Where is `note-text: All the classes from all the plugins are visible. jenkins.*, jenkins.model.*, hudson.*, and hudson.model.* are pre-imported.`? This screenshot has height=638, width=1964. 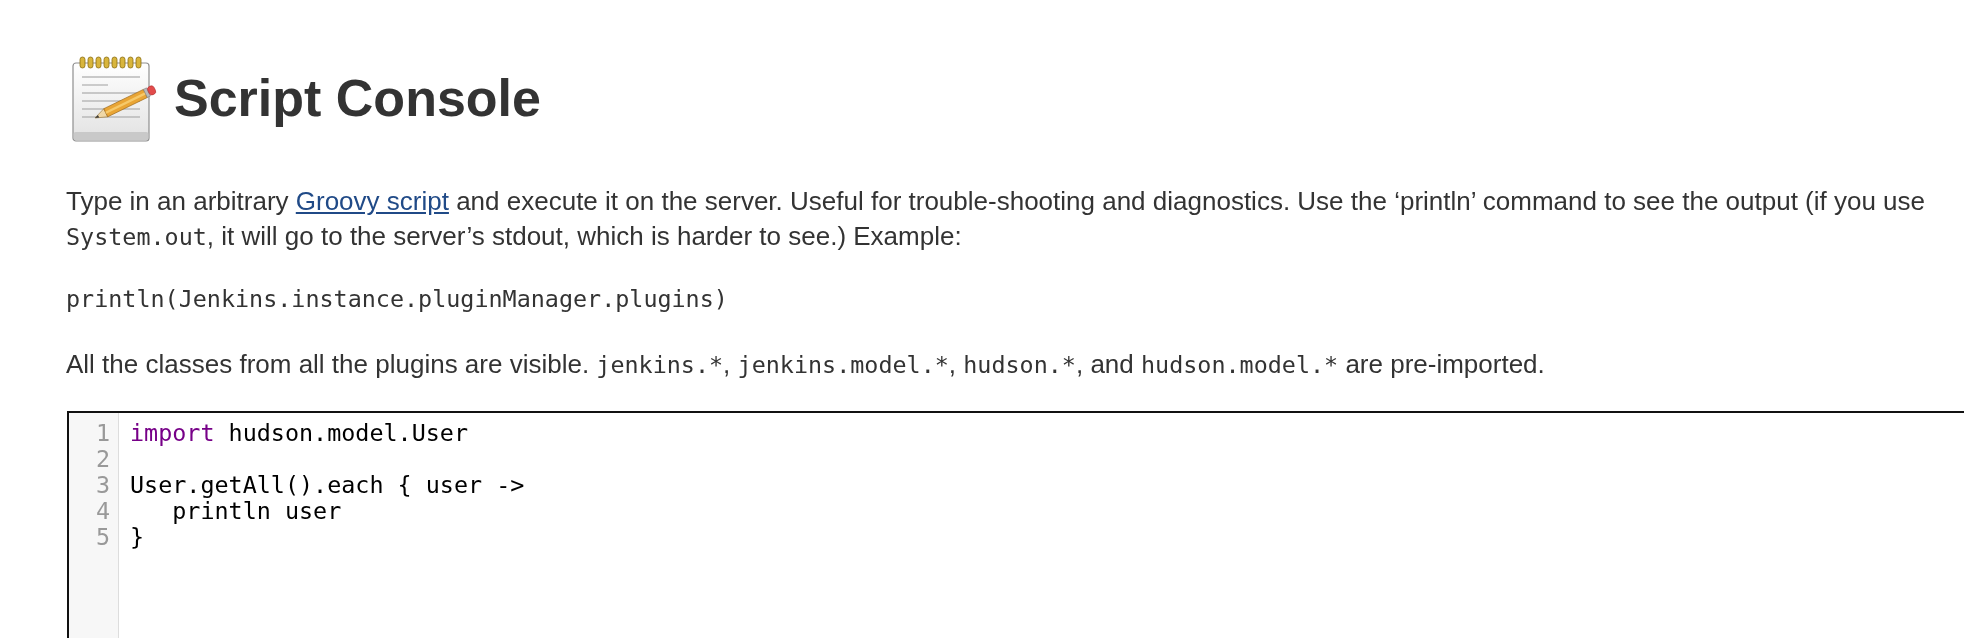
note-text: All the classes from all the plugins are visible. jenkins.*, jenkins.model.*, hudson.*, and hudson.model.* are pre-imported. is located at coordinates (806, 364).